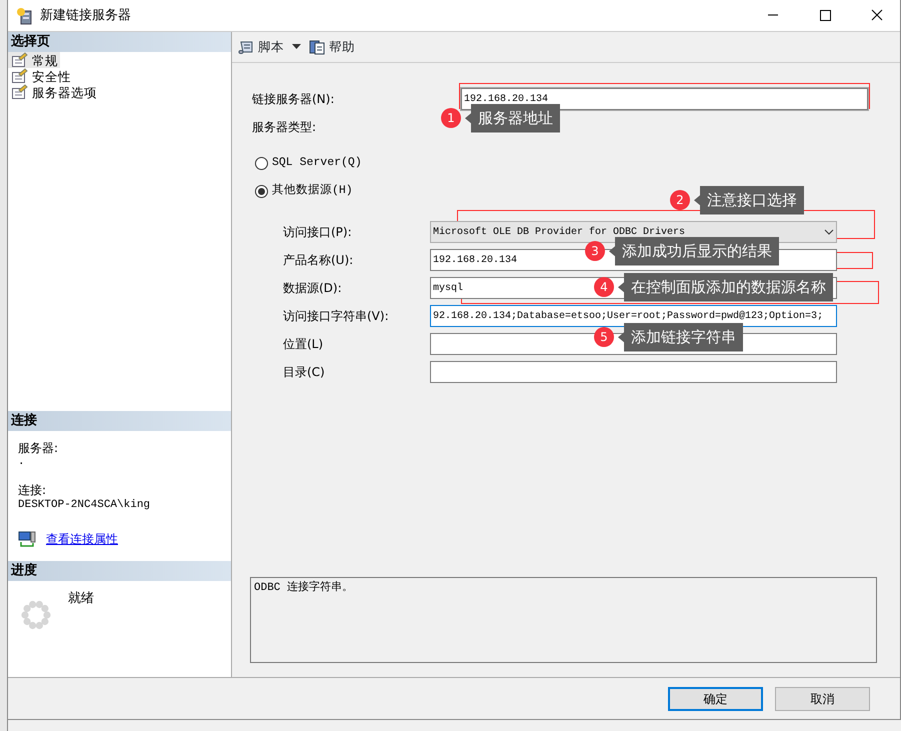 The height and width of the screenshot is (731, 901). Describe the element at coordinates (680, 337) in the screenshot. I see `callout-tooltip: 添加链接字符串` at that location.